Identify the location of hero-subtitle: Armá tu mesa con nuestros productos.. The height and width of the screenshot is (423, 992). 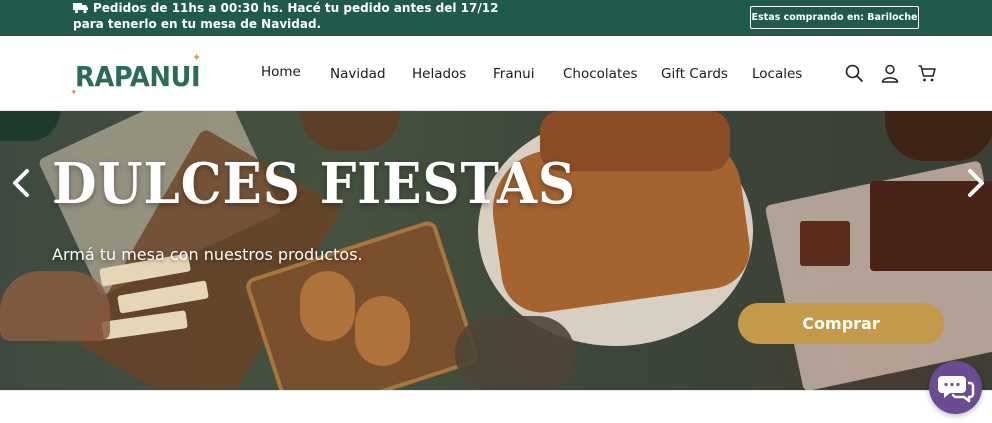
(207, 254).